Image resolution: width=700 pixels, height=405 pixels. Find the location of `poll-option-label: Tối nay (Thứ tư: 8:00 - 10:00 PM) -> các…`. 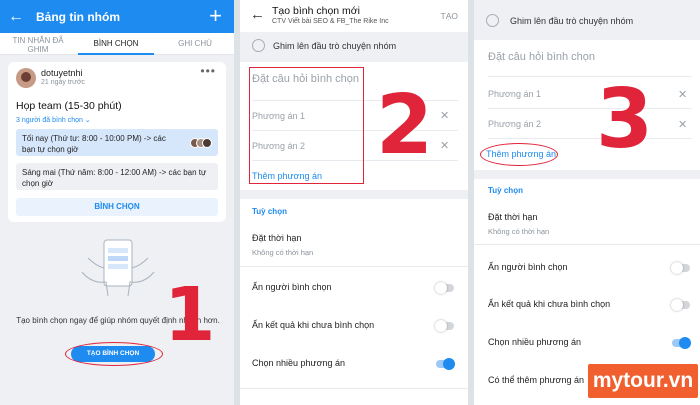

poll-option-label: Tối nay (Thứ tư: 8:00 - 10:00 PM) -> các… is located at coordinates (94, 144).